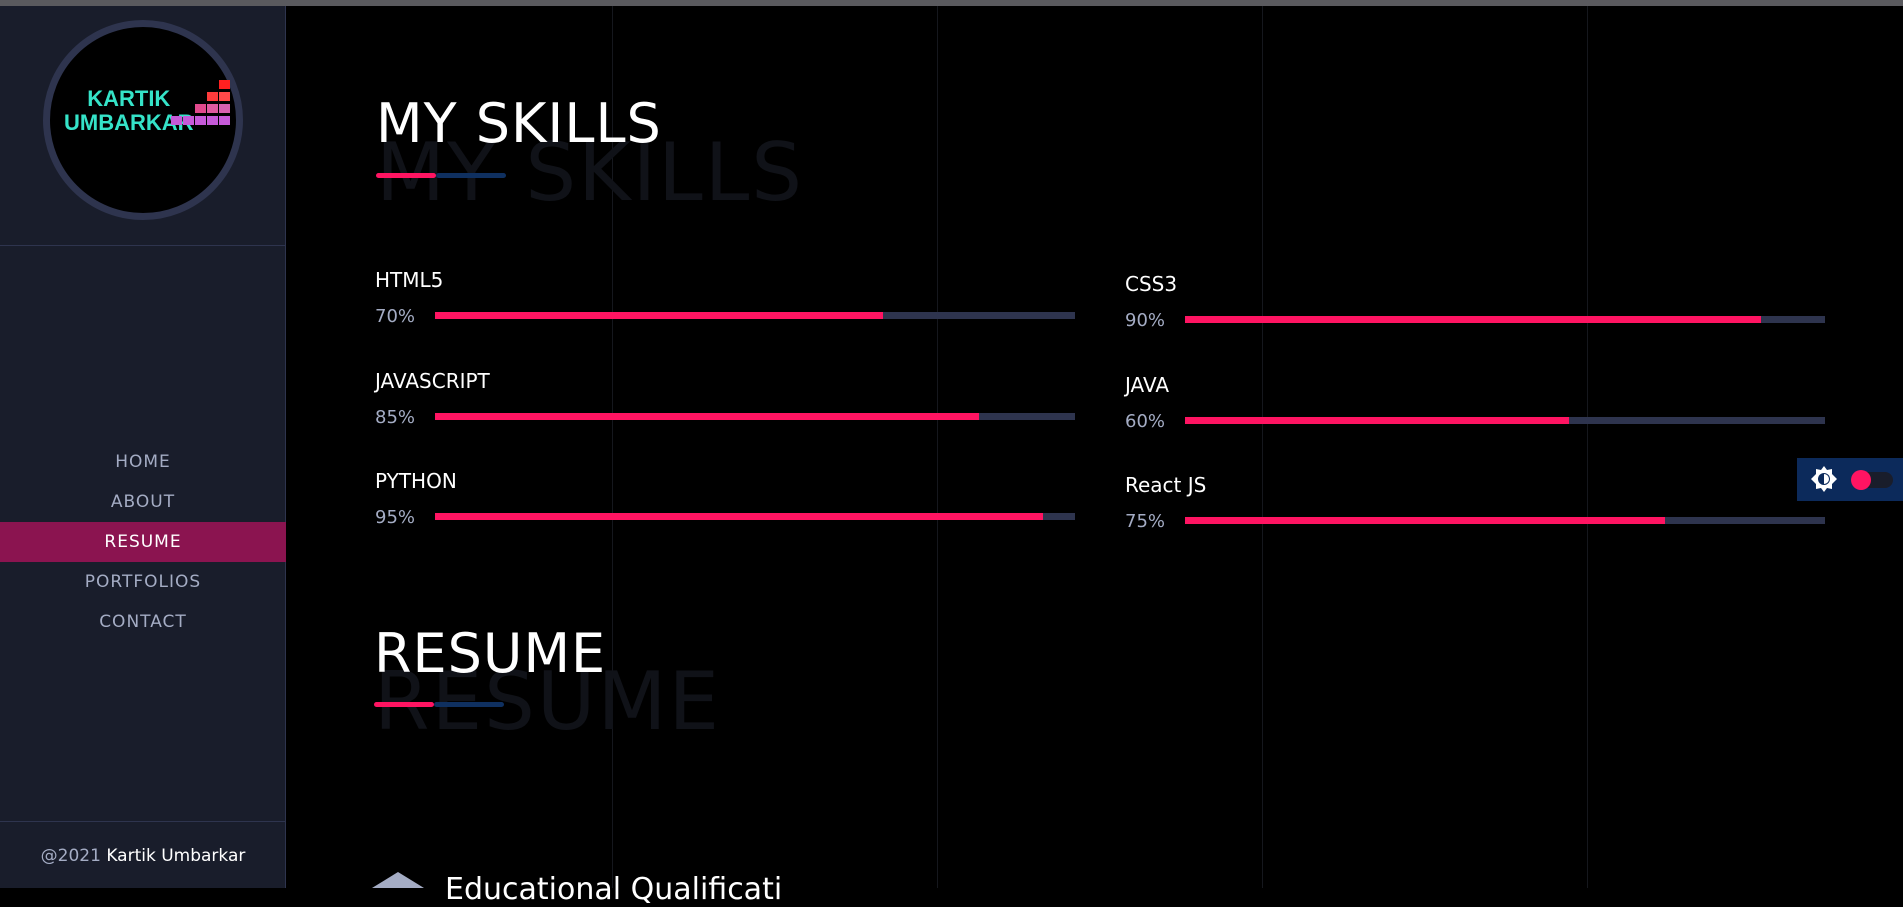 Image resolution: width=1903 pixels, height=907 pixels. What do you see at coordinates (432, 381) in the screenshot?
I see `skill-name: JAVASCRIPT` at bounding box center [432, 381].